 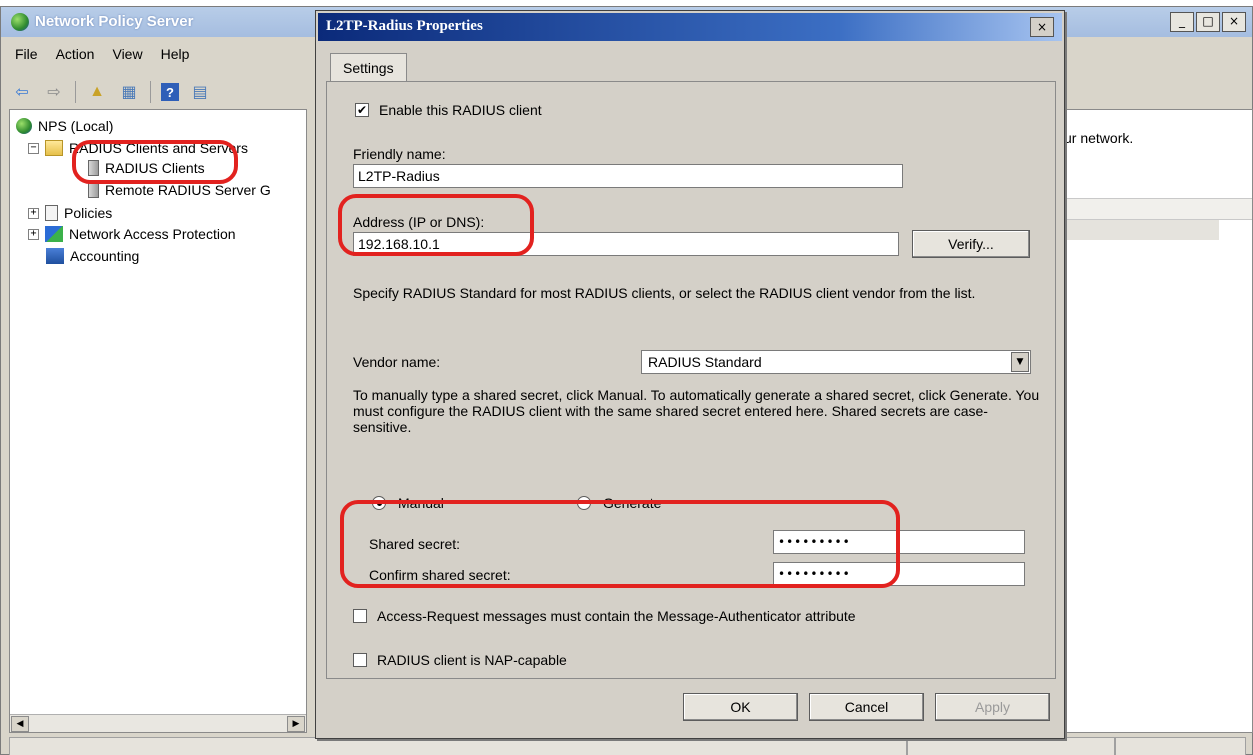 I want to click on tab-settings: Settings, so click(x=368, y=67).